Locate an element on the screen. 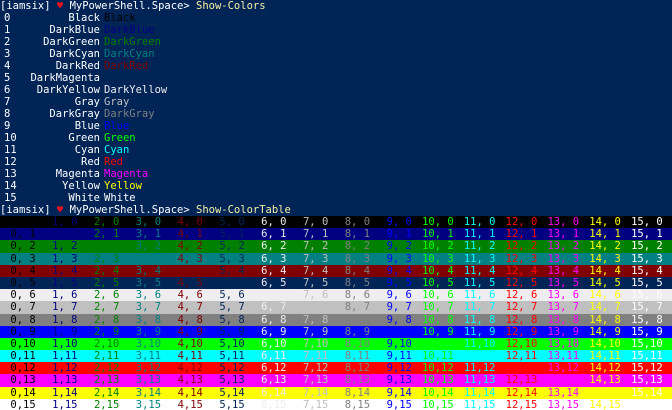 The width and height of the screenshot is (672, 410). color-table-cell: 4, 2 is located at coordinates (190, 246).